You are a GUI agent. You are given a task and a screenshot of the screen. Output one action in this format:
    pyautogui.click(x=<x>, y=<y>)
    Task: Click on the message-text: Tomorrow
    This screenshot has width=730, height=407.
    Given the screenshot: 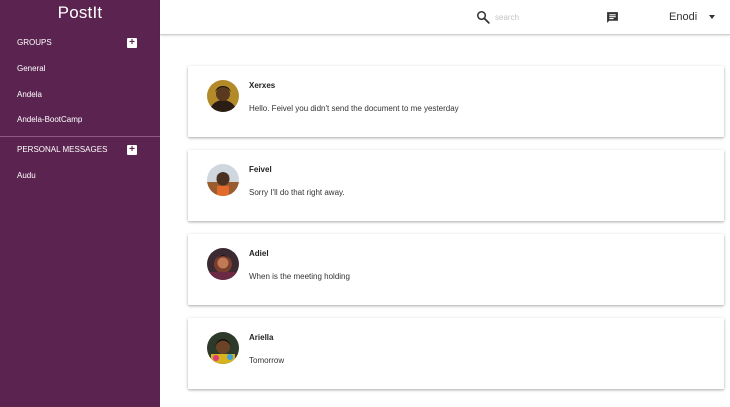 What is the action you would take?
    pyautogui.click(x=267, y=360)
    